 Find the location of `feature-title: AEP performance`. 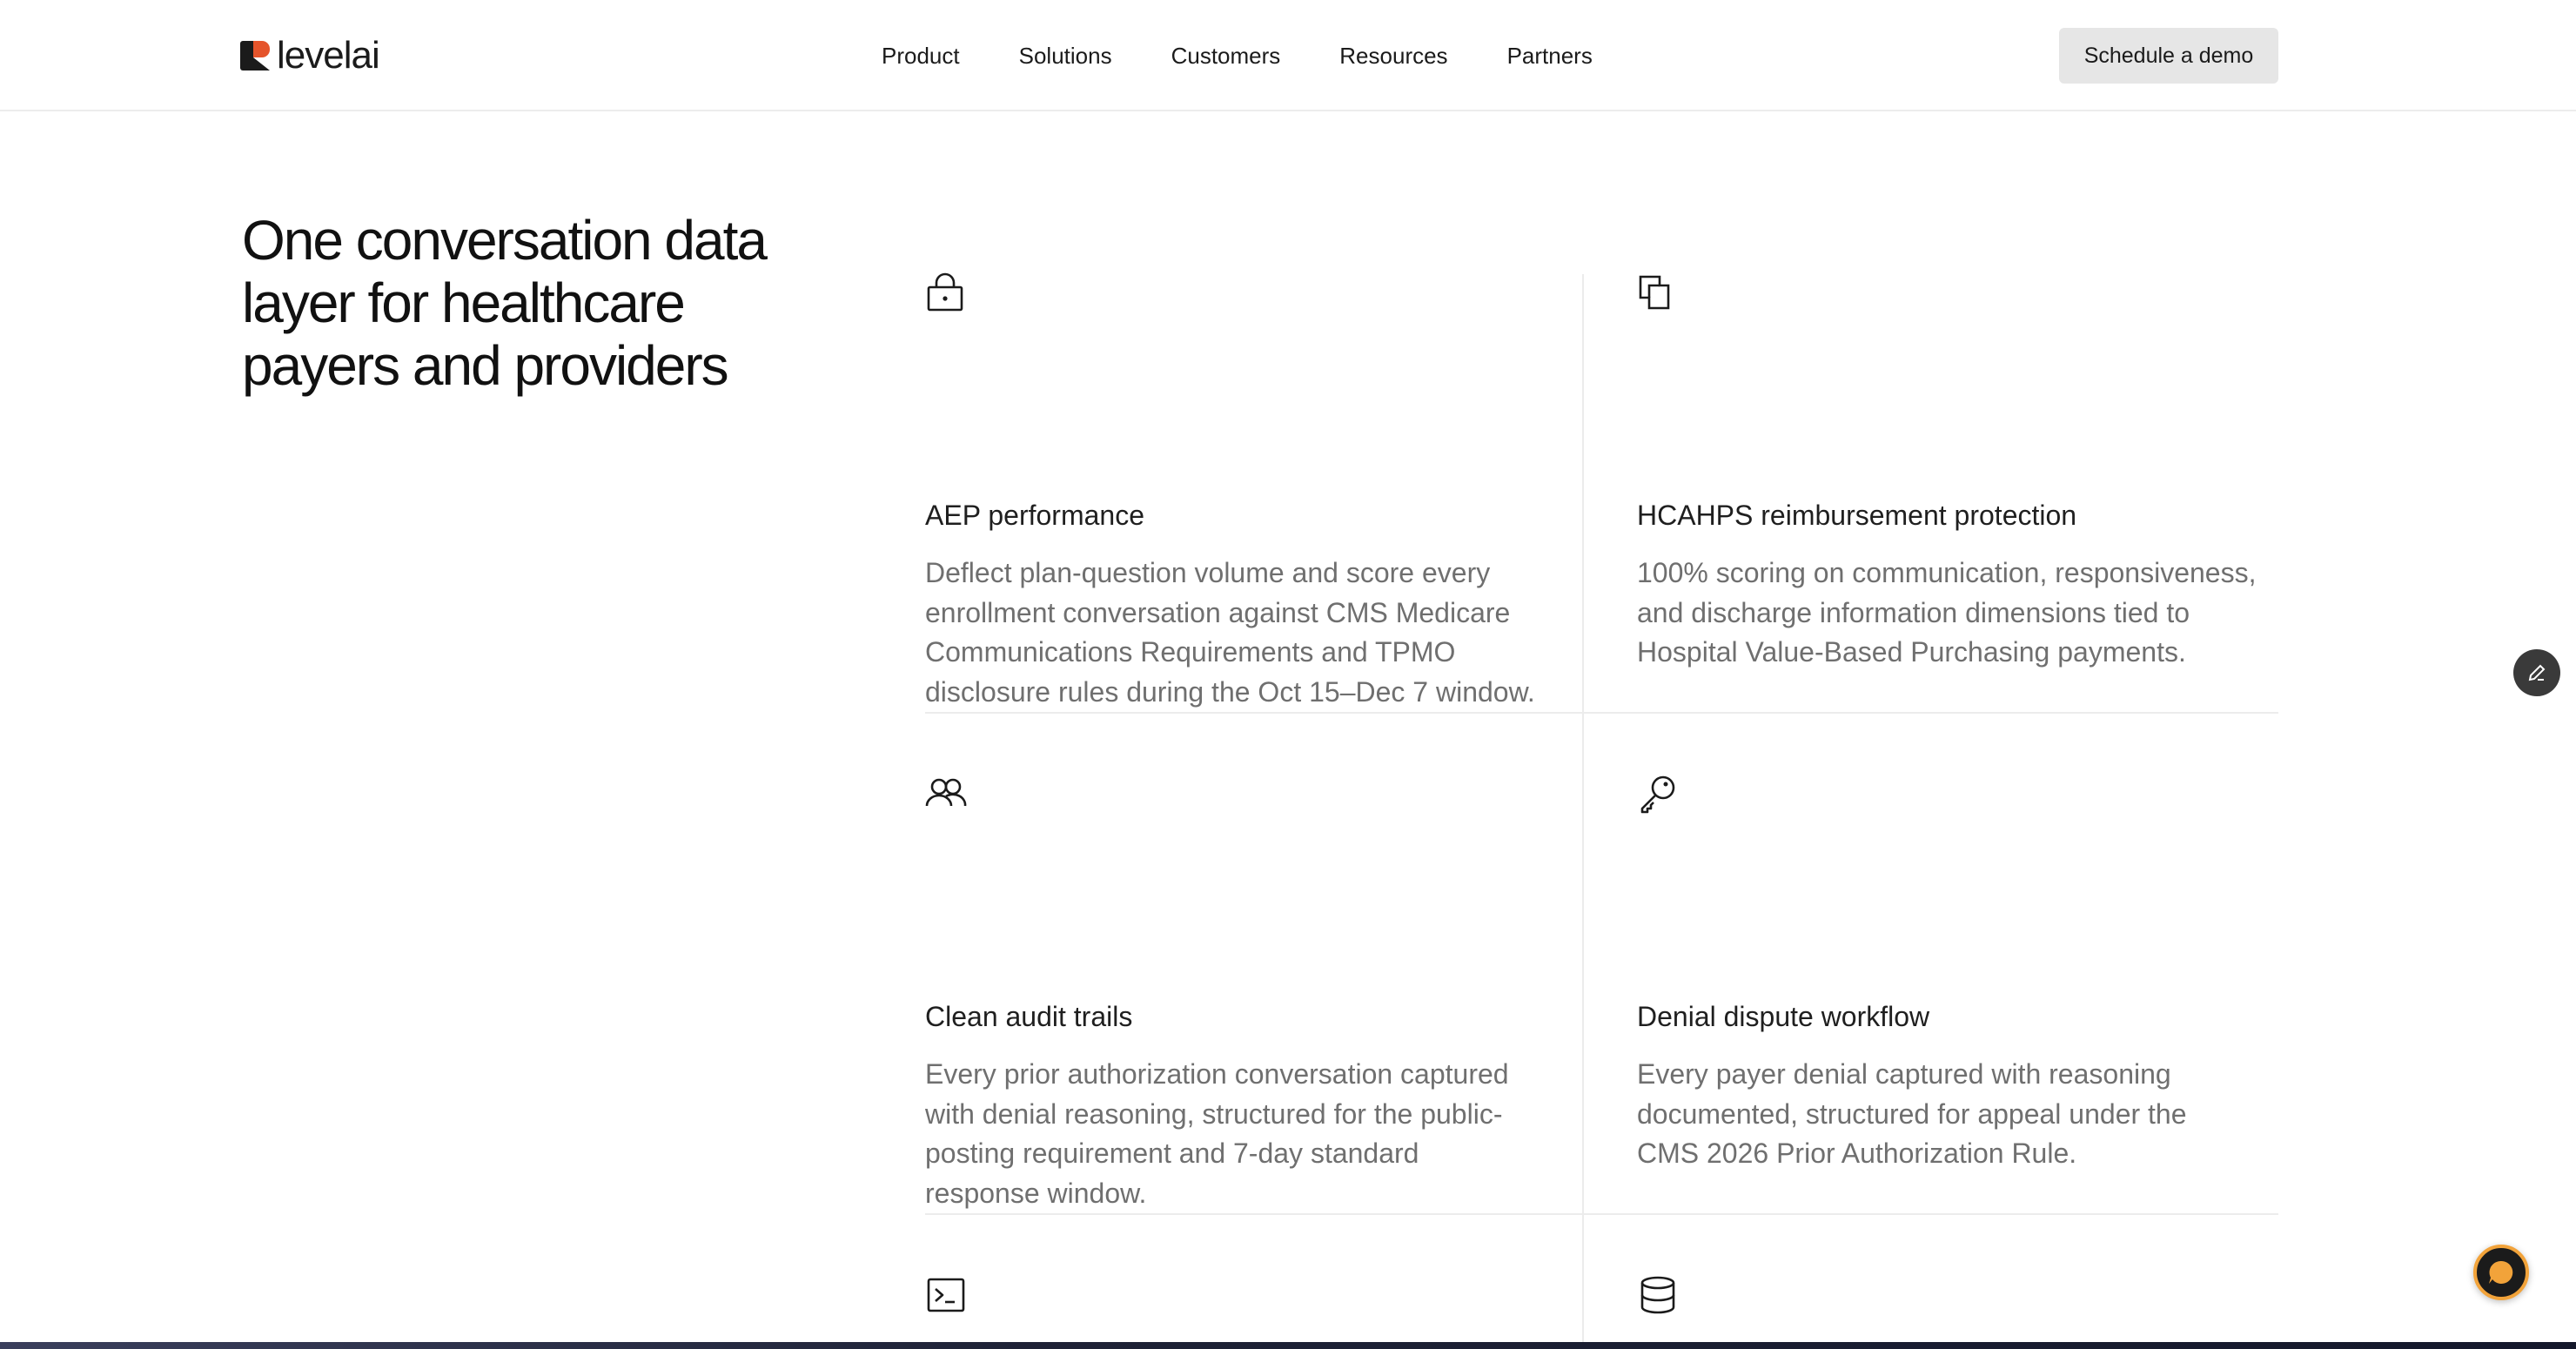

feature-title: AEP performance is located at coordinates (1034, 515).